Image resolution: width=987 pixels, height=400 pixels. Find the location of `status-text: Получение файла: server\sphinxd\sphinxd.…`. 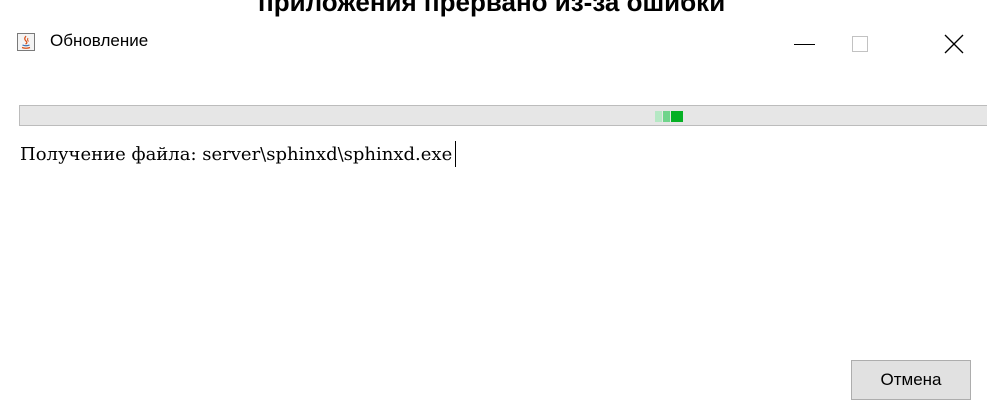

status-text: Получение файла: server\sphinxd\sphinxd.… is located at coordinates (236, 154).